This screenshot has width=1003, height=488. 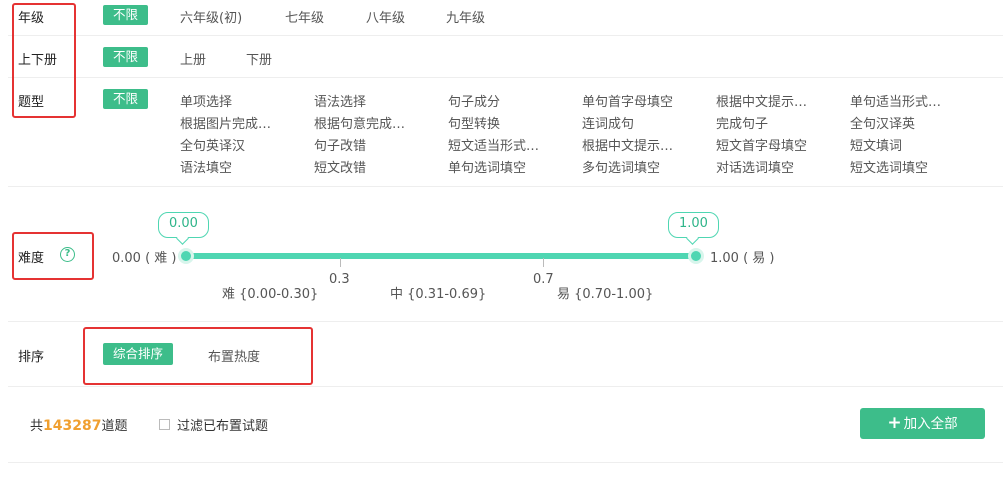 I want to click on qtype-option: 短文首字母填空, so click(x=761, y=144).